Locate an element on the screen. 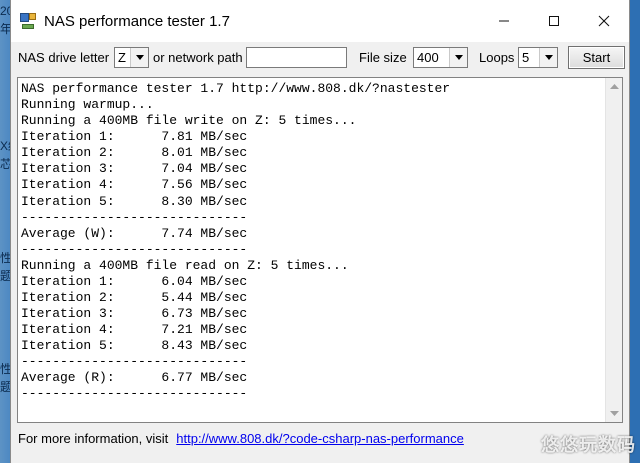 This screenshot has width=640, height=463. output-line: Iteration 4: 7.56 MB/sec is located at coordinates (134, 185).